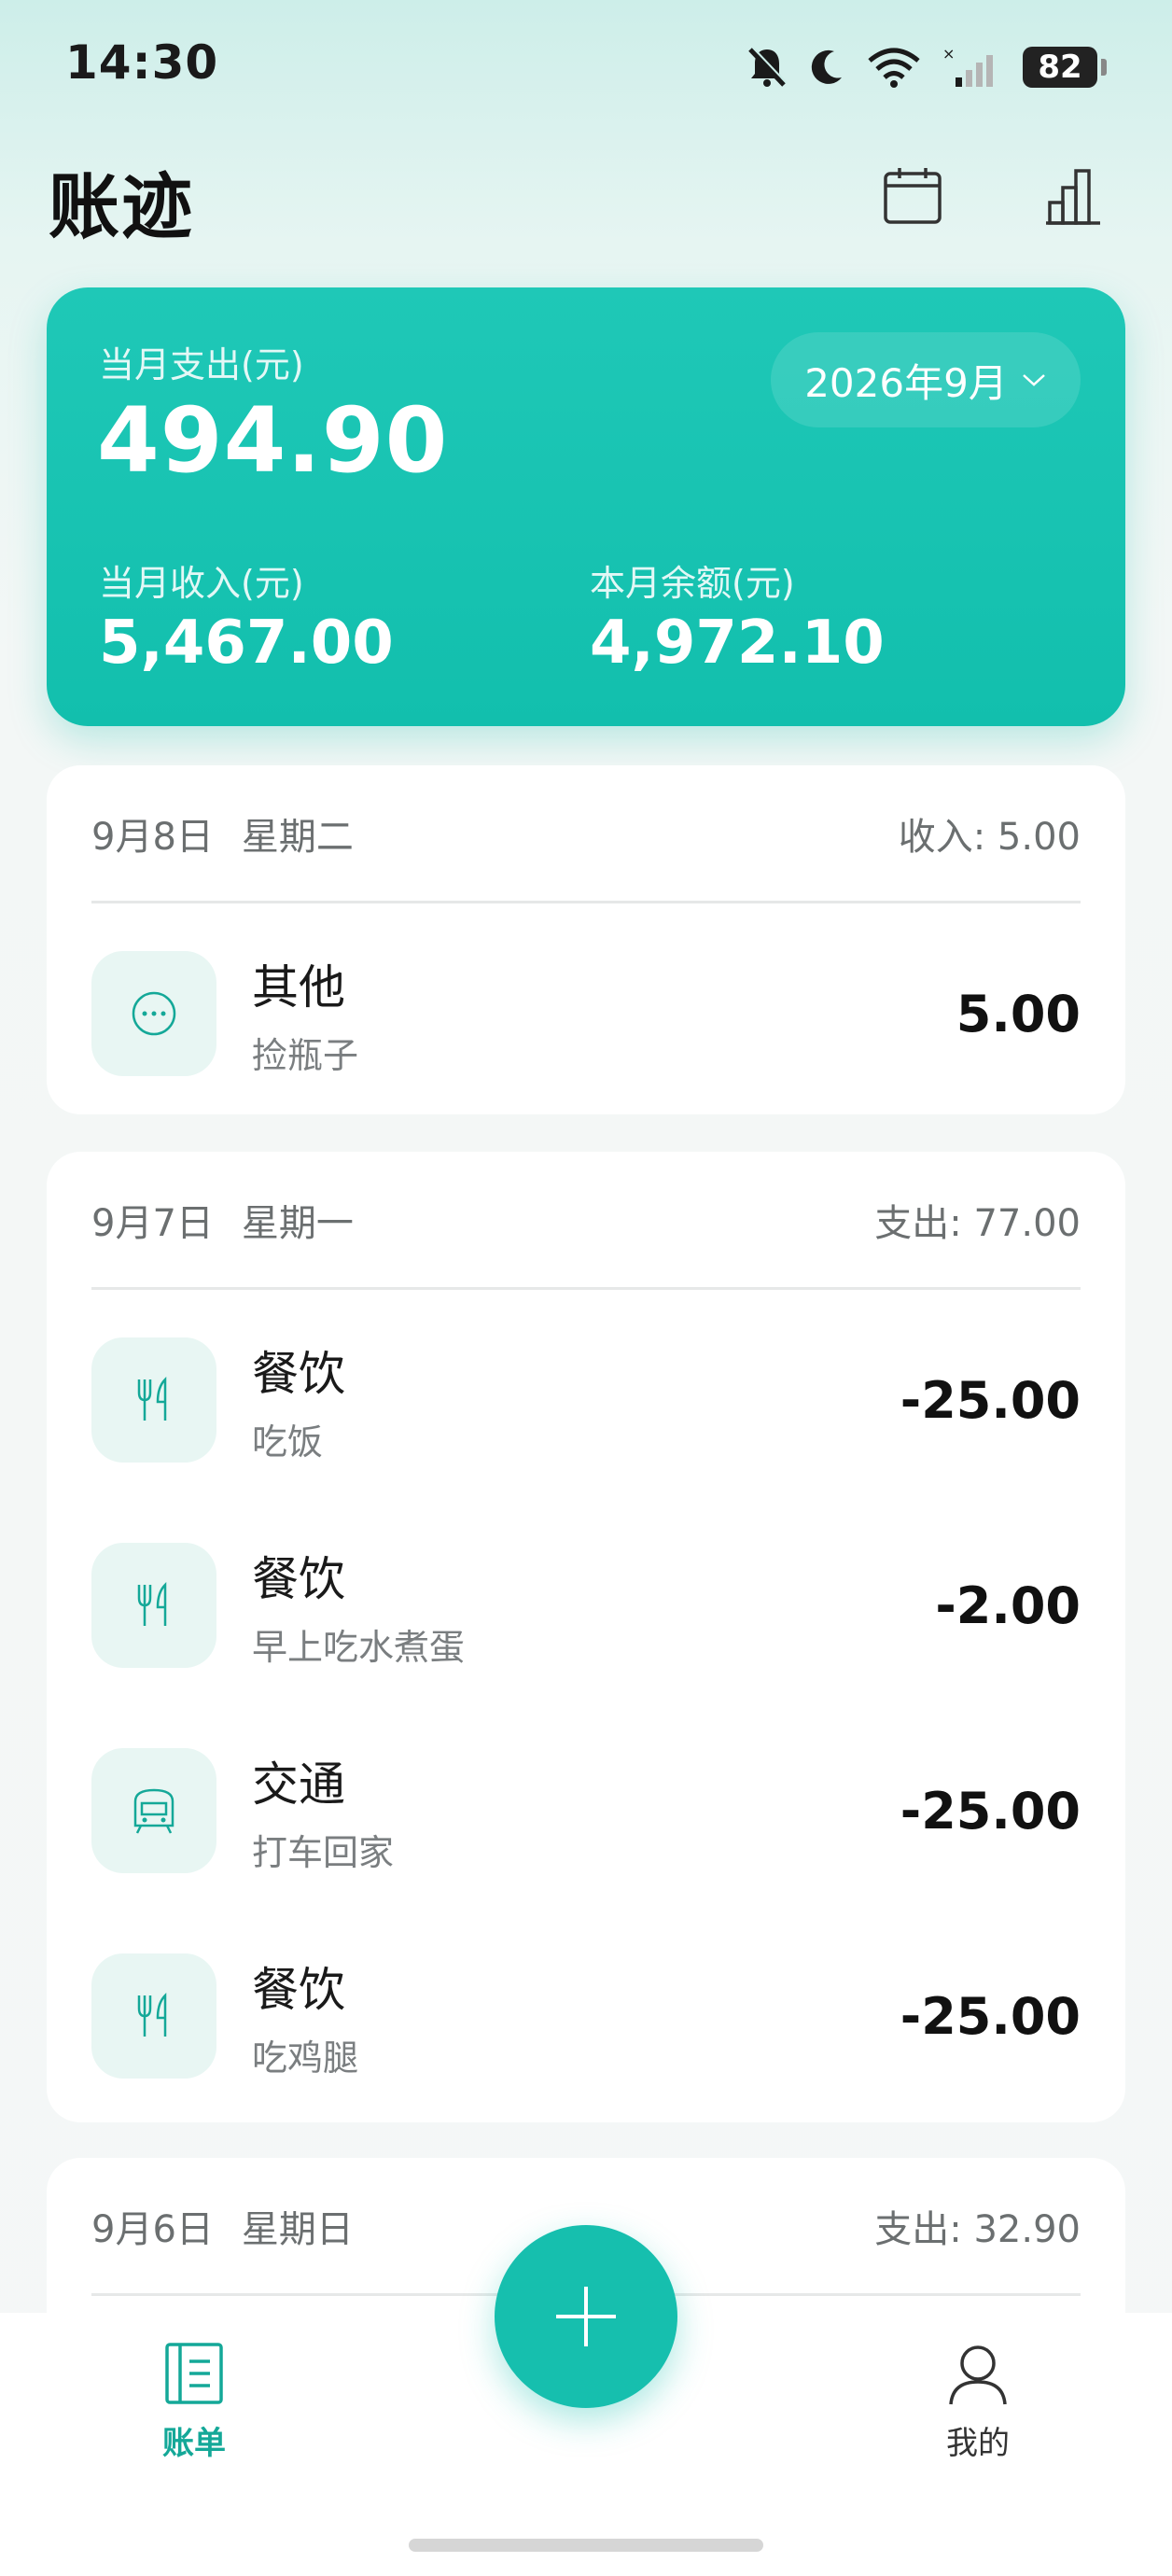 The image size is (1172, 2576). I want to click on bus-icon, so click(153, 1811).